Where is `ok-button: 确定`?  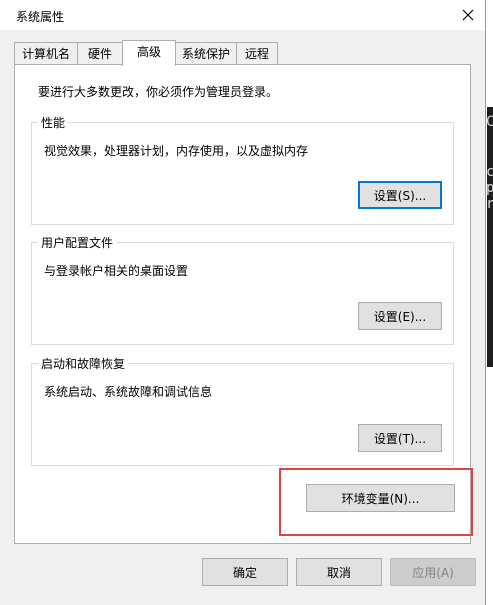
ok-button: 确定 is located at coordinates (245, 572).